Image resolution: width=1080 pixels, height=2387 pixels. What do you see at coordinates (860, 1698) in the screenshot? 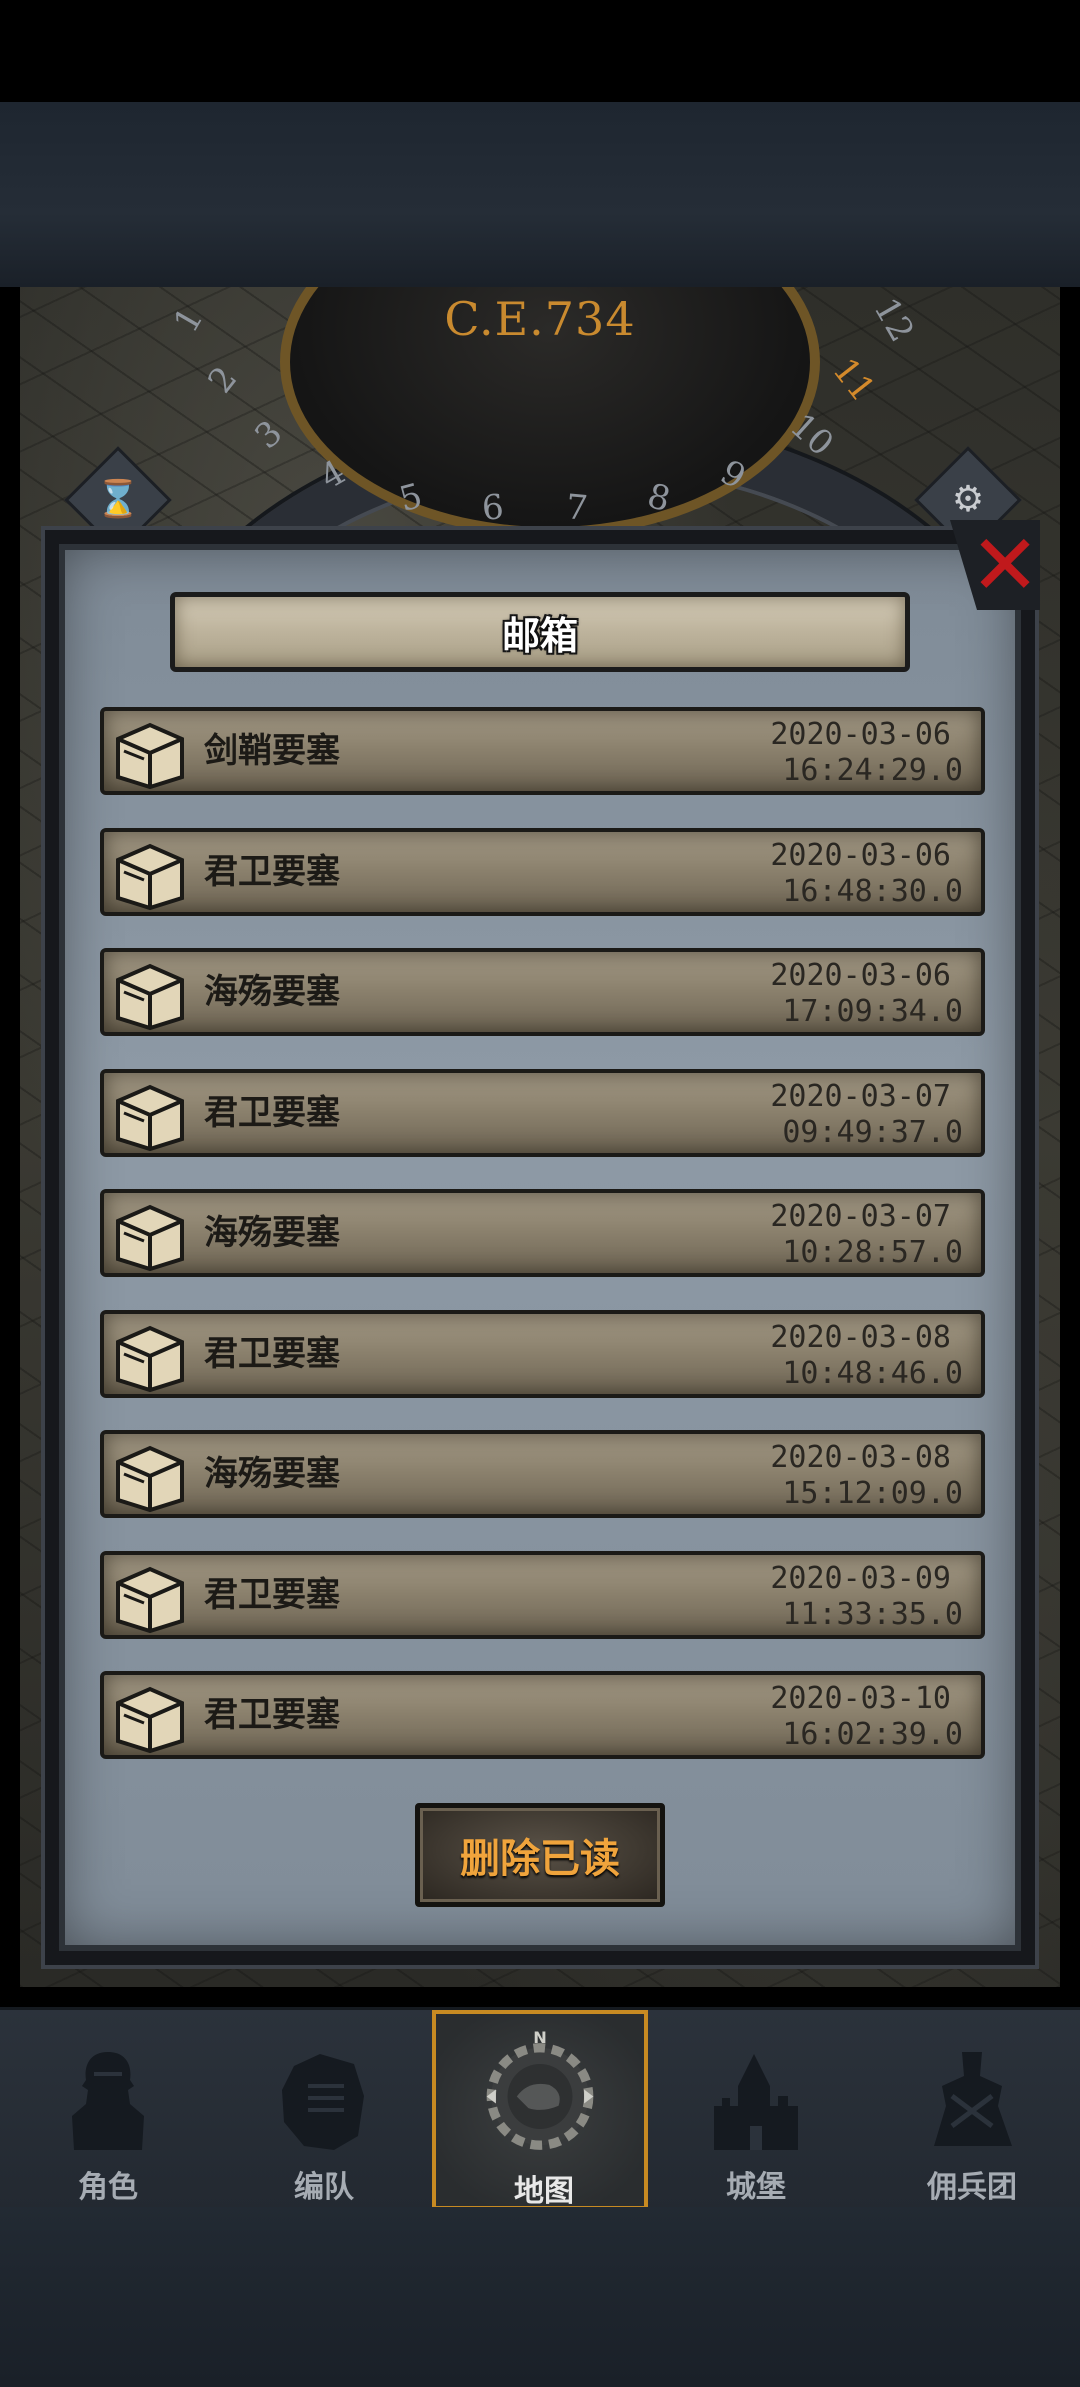
I see `mail-date: 2020-03-10` at bounding box center [860, 1698].